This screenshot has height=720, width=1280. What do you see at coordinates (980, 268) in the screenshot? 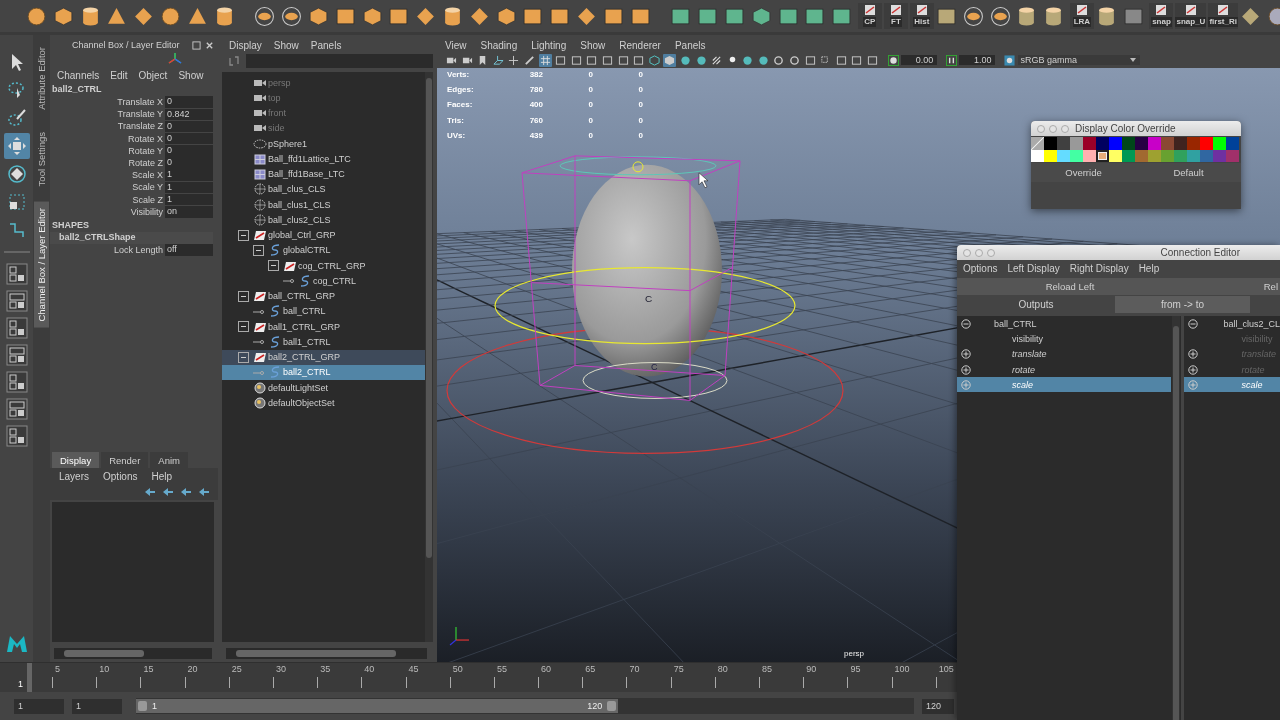
I see `menu-item: Options` at bounding box center [980, 268].